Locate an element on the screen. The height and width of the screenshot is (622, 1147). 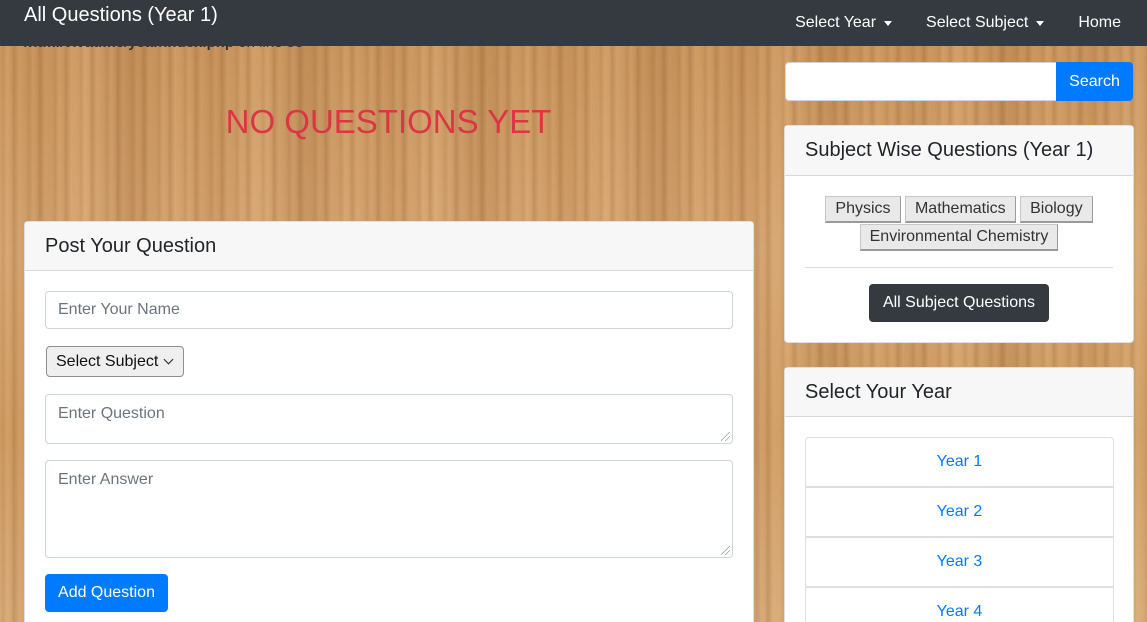
subject-select: Select Subject is located at coordinates (115, 361).